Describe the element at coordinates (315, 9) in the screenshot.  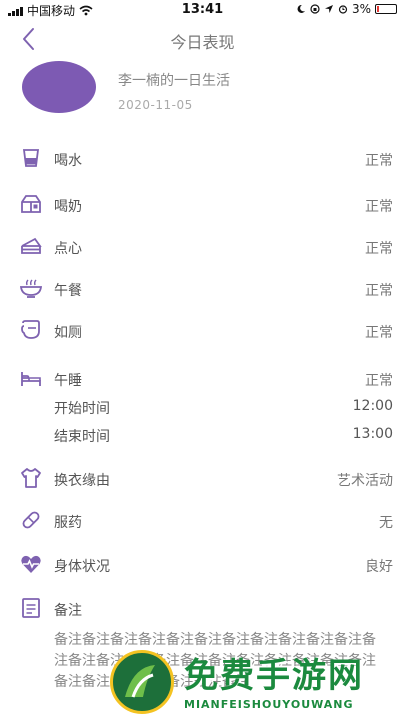
I see `rotation-lock-icon` at that location.